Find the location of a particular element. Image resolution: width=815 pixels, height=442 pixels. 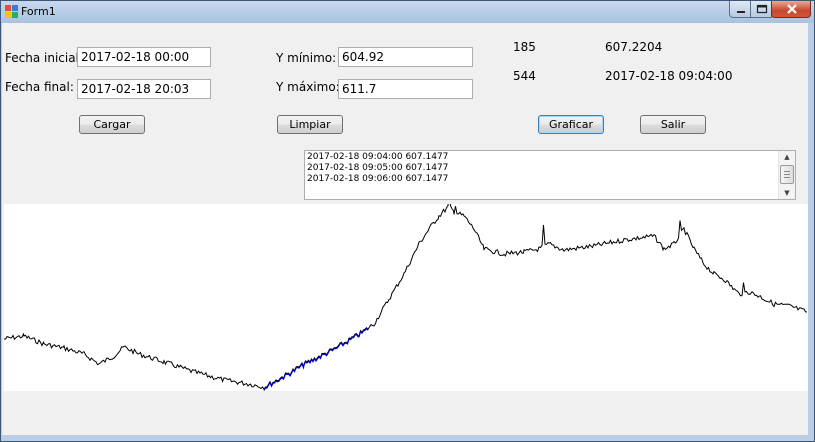

scroll-thumb is located at coordinates (787, 174).